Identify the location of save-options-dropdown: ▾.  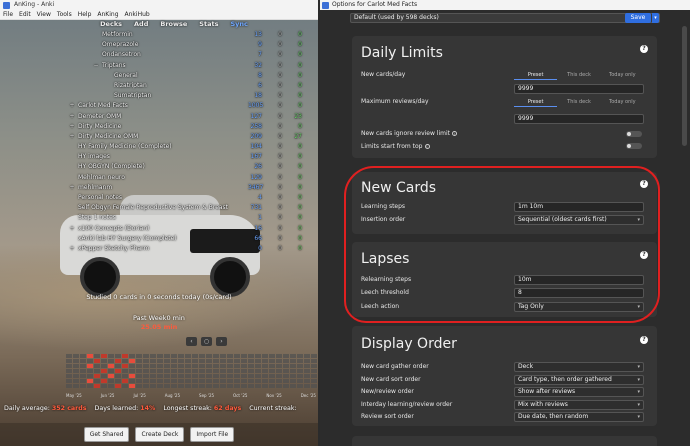
(655, 18).